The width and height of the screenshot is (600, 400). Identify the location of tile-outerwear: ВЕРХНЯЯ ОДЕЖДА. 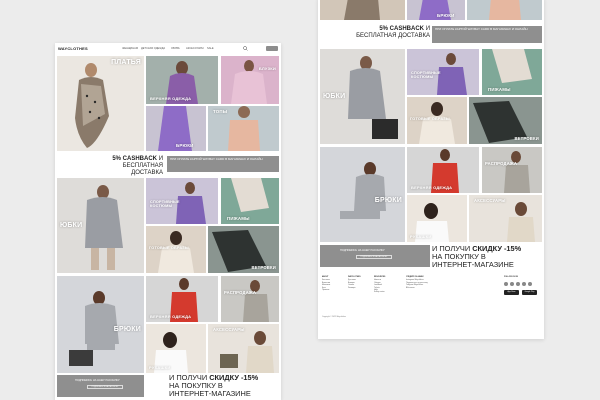
(182, 80).